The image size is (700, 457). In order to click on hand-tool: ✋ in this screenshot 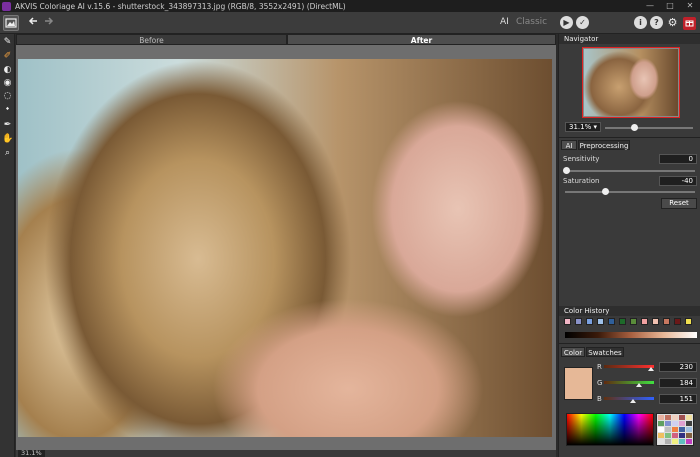, I will do `click(7, 139)`.